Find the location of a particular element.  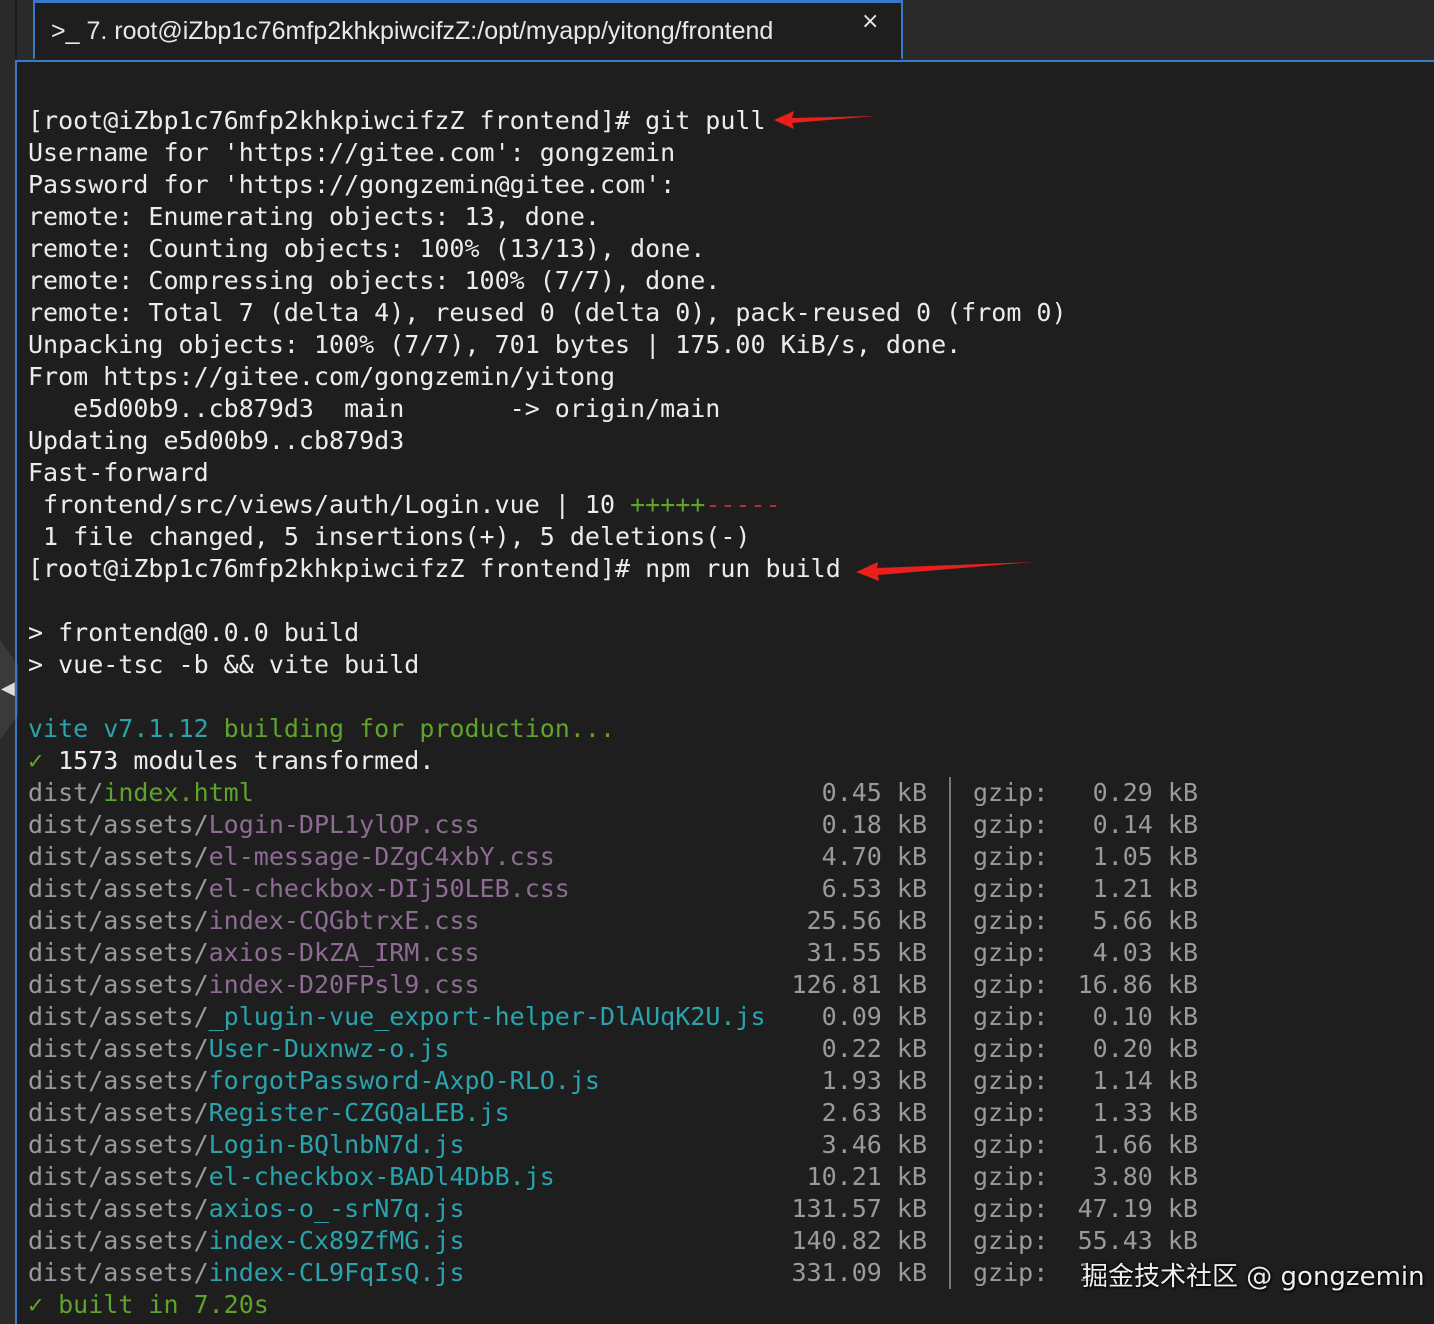

text-segment: e5d00b9..cb879d3 main -> origin/main is located at coordinates (374, 408).